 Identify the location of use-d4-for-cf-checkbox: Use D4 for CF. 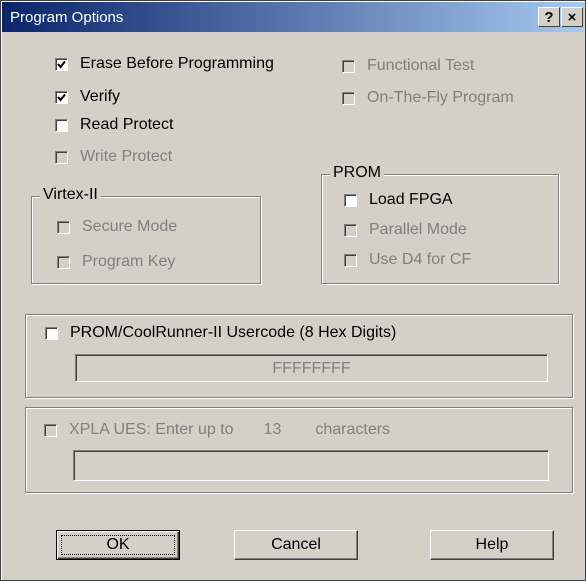
(407, 260).